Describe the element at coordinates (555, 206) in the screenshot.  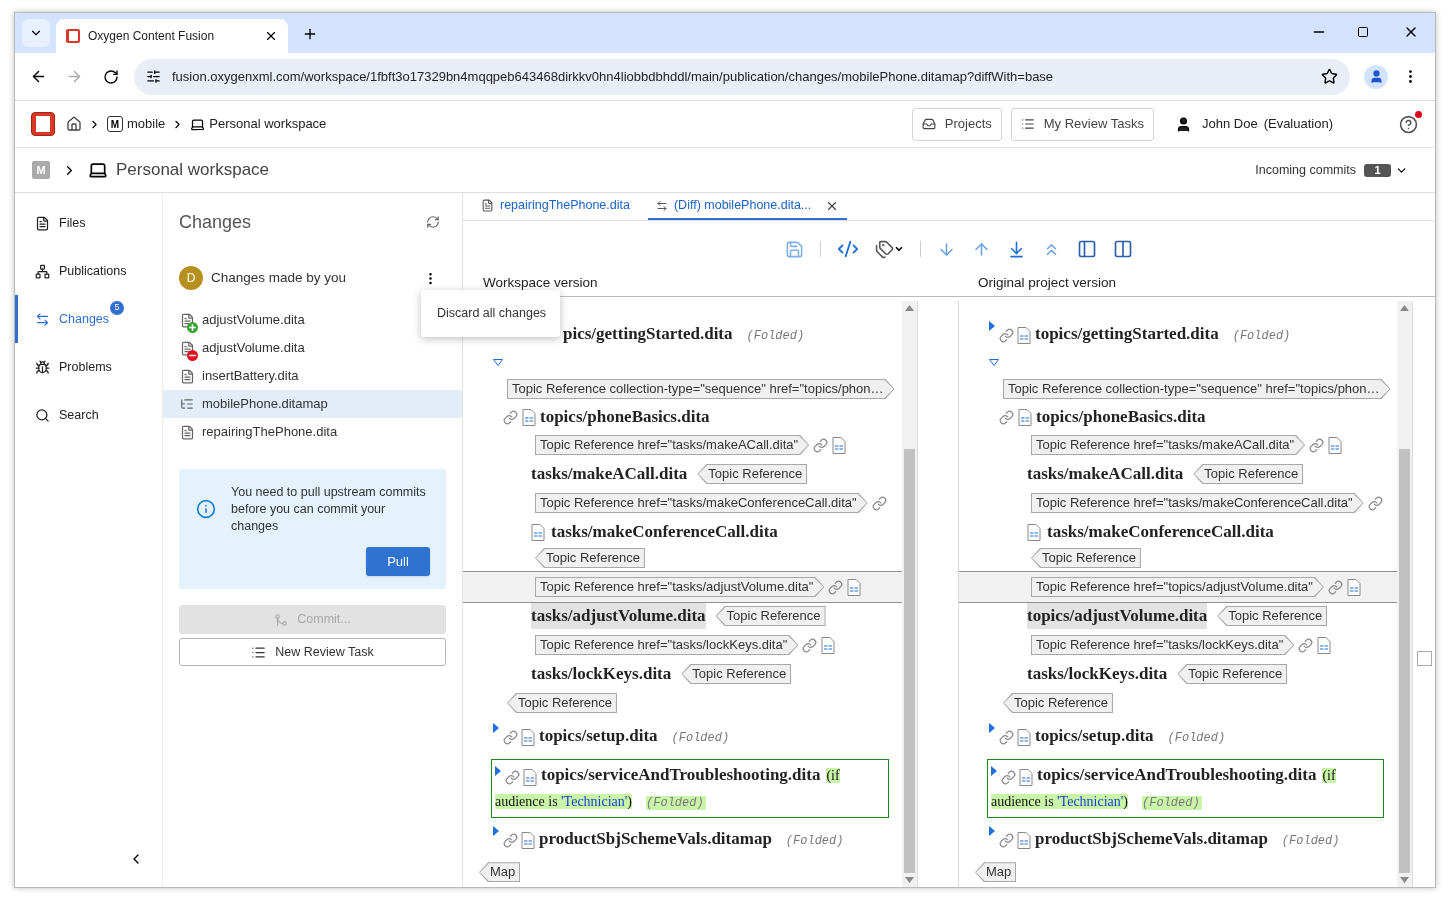
I see `editor-tab: repairingThePhone.dita` at that location.